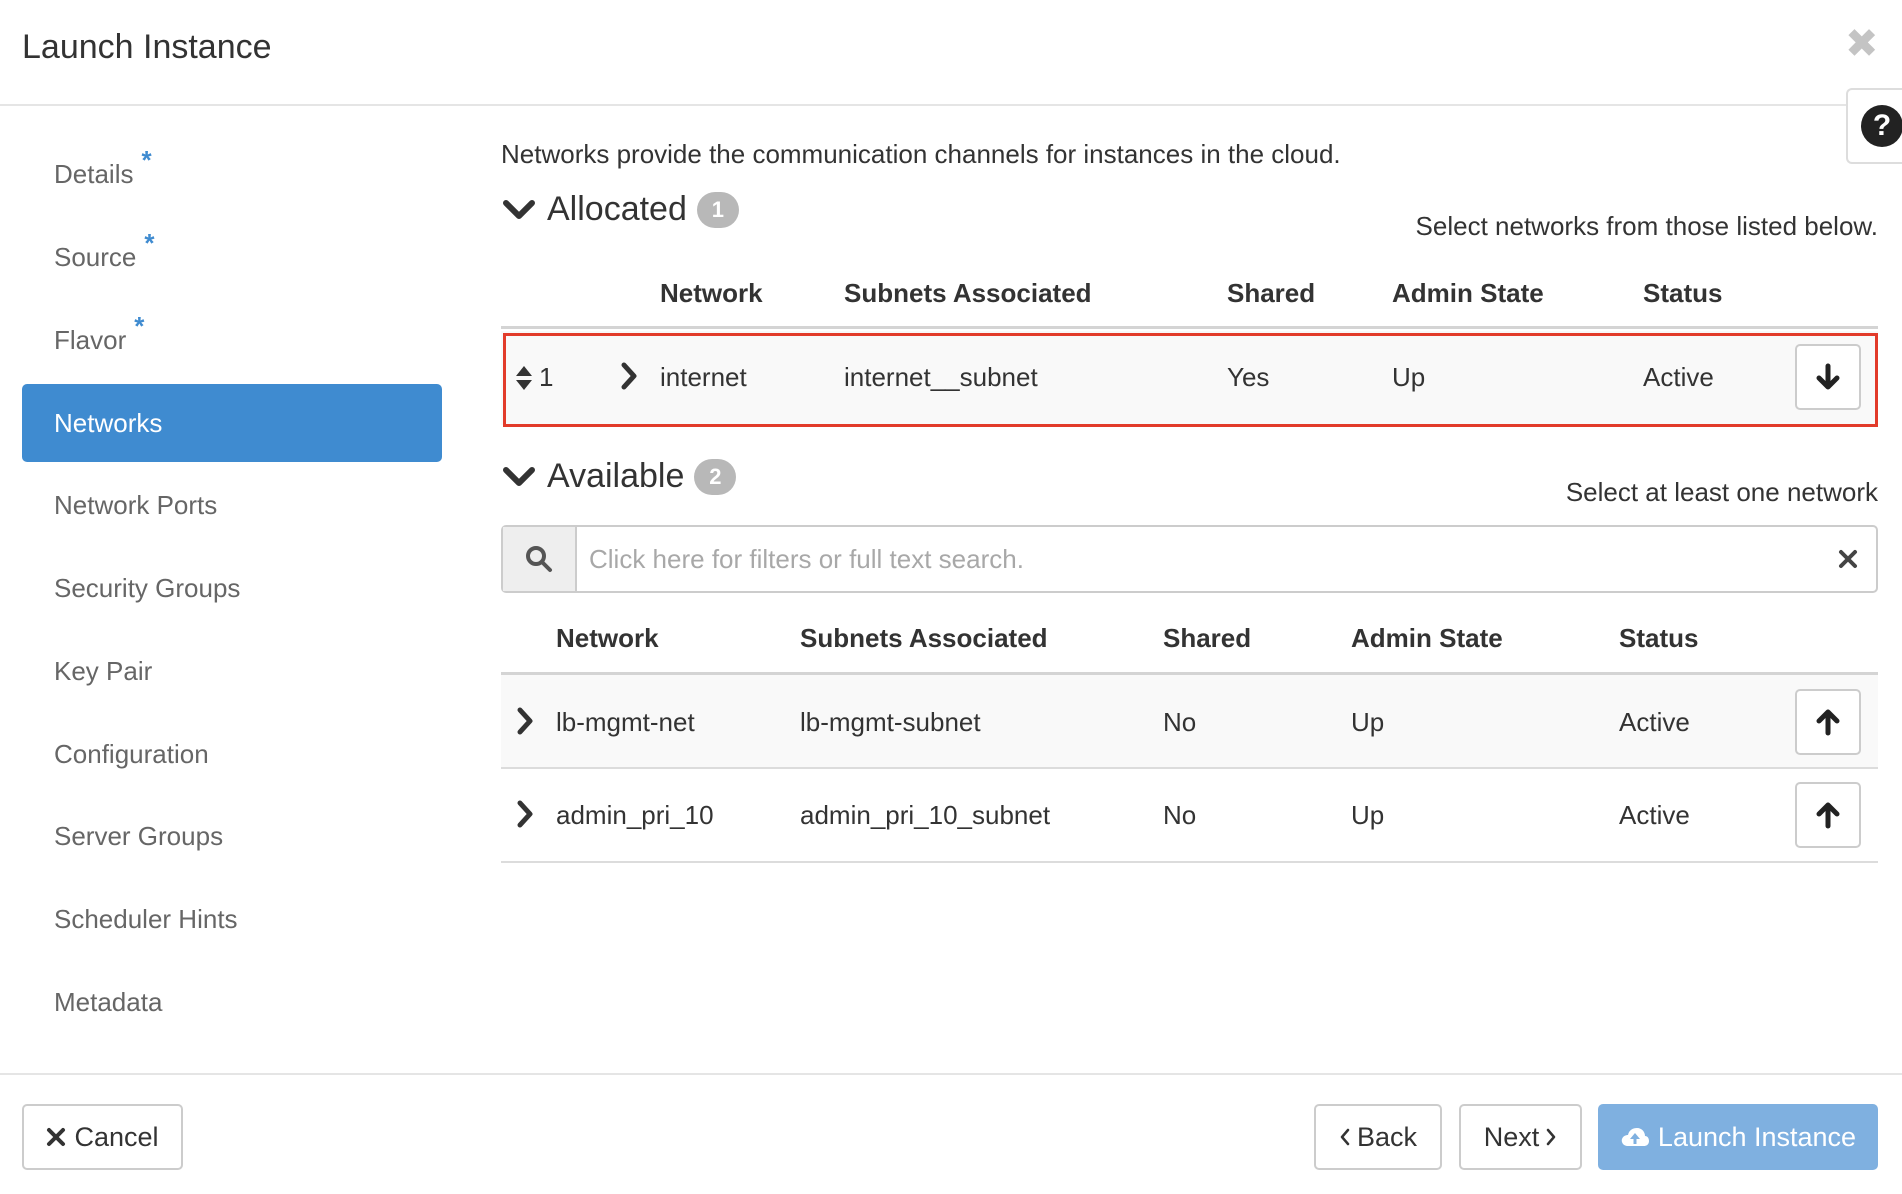 The height and width of the screenshot is (1194, 1902). What do you see at coordinates (90, 339) in the screenshot?
I see `sidebar-item-label: Flavor` at bounding box center [90, 339].